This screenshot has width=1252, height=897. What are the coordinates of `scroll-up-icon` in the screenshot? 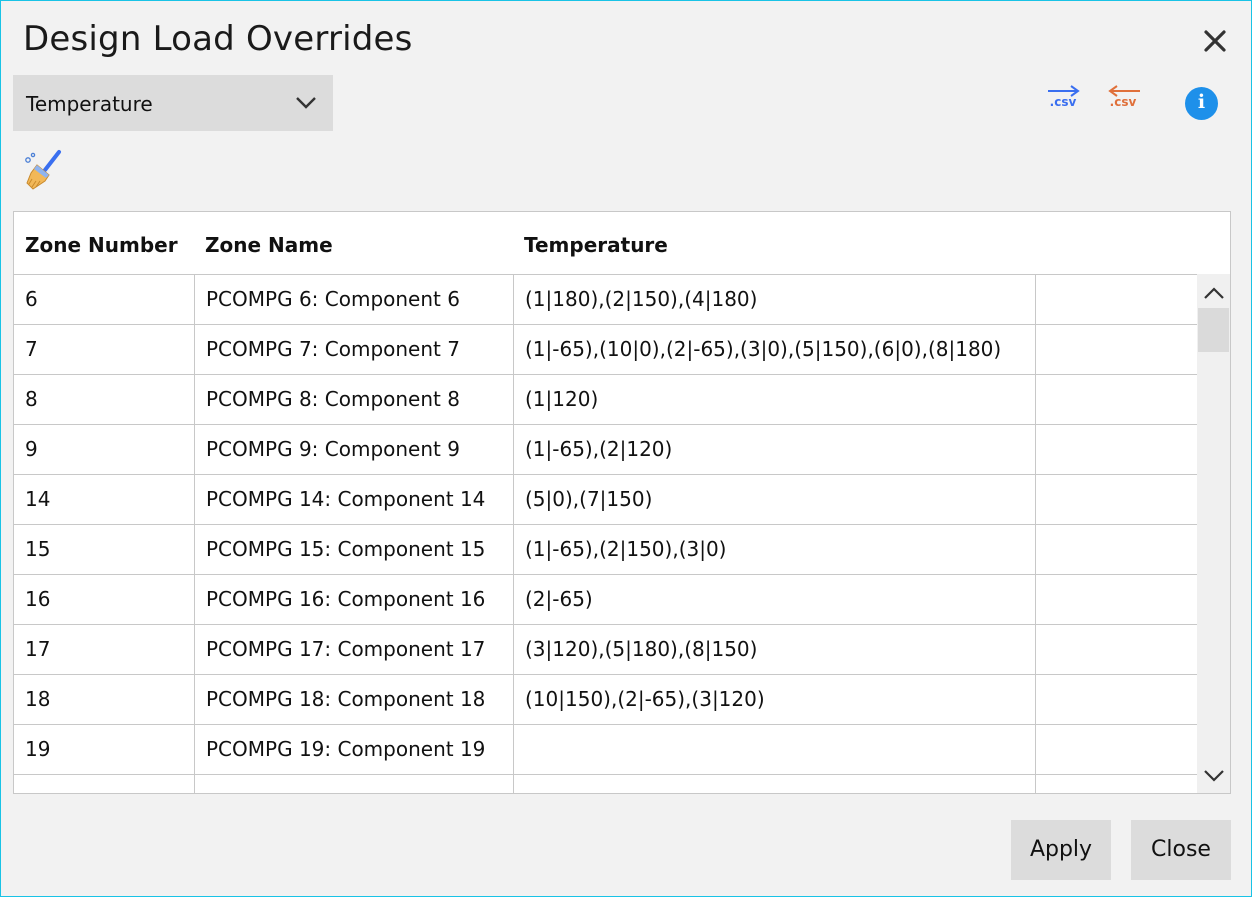 It's located at (1214, 293).